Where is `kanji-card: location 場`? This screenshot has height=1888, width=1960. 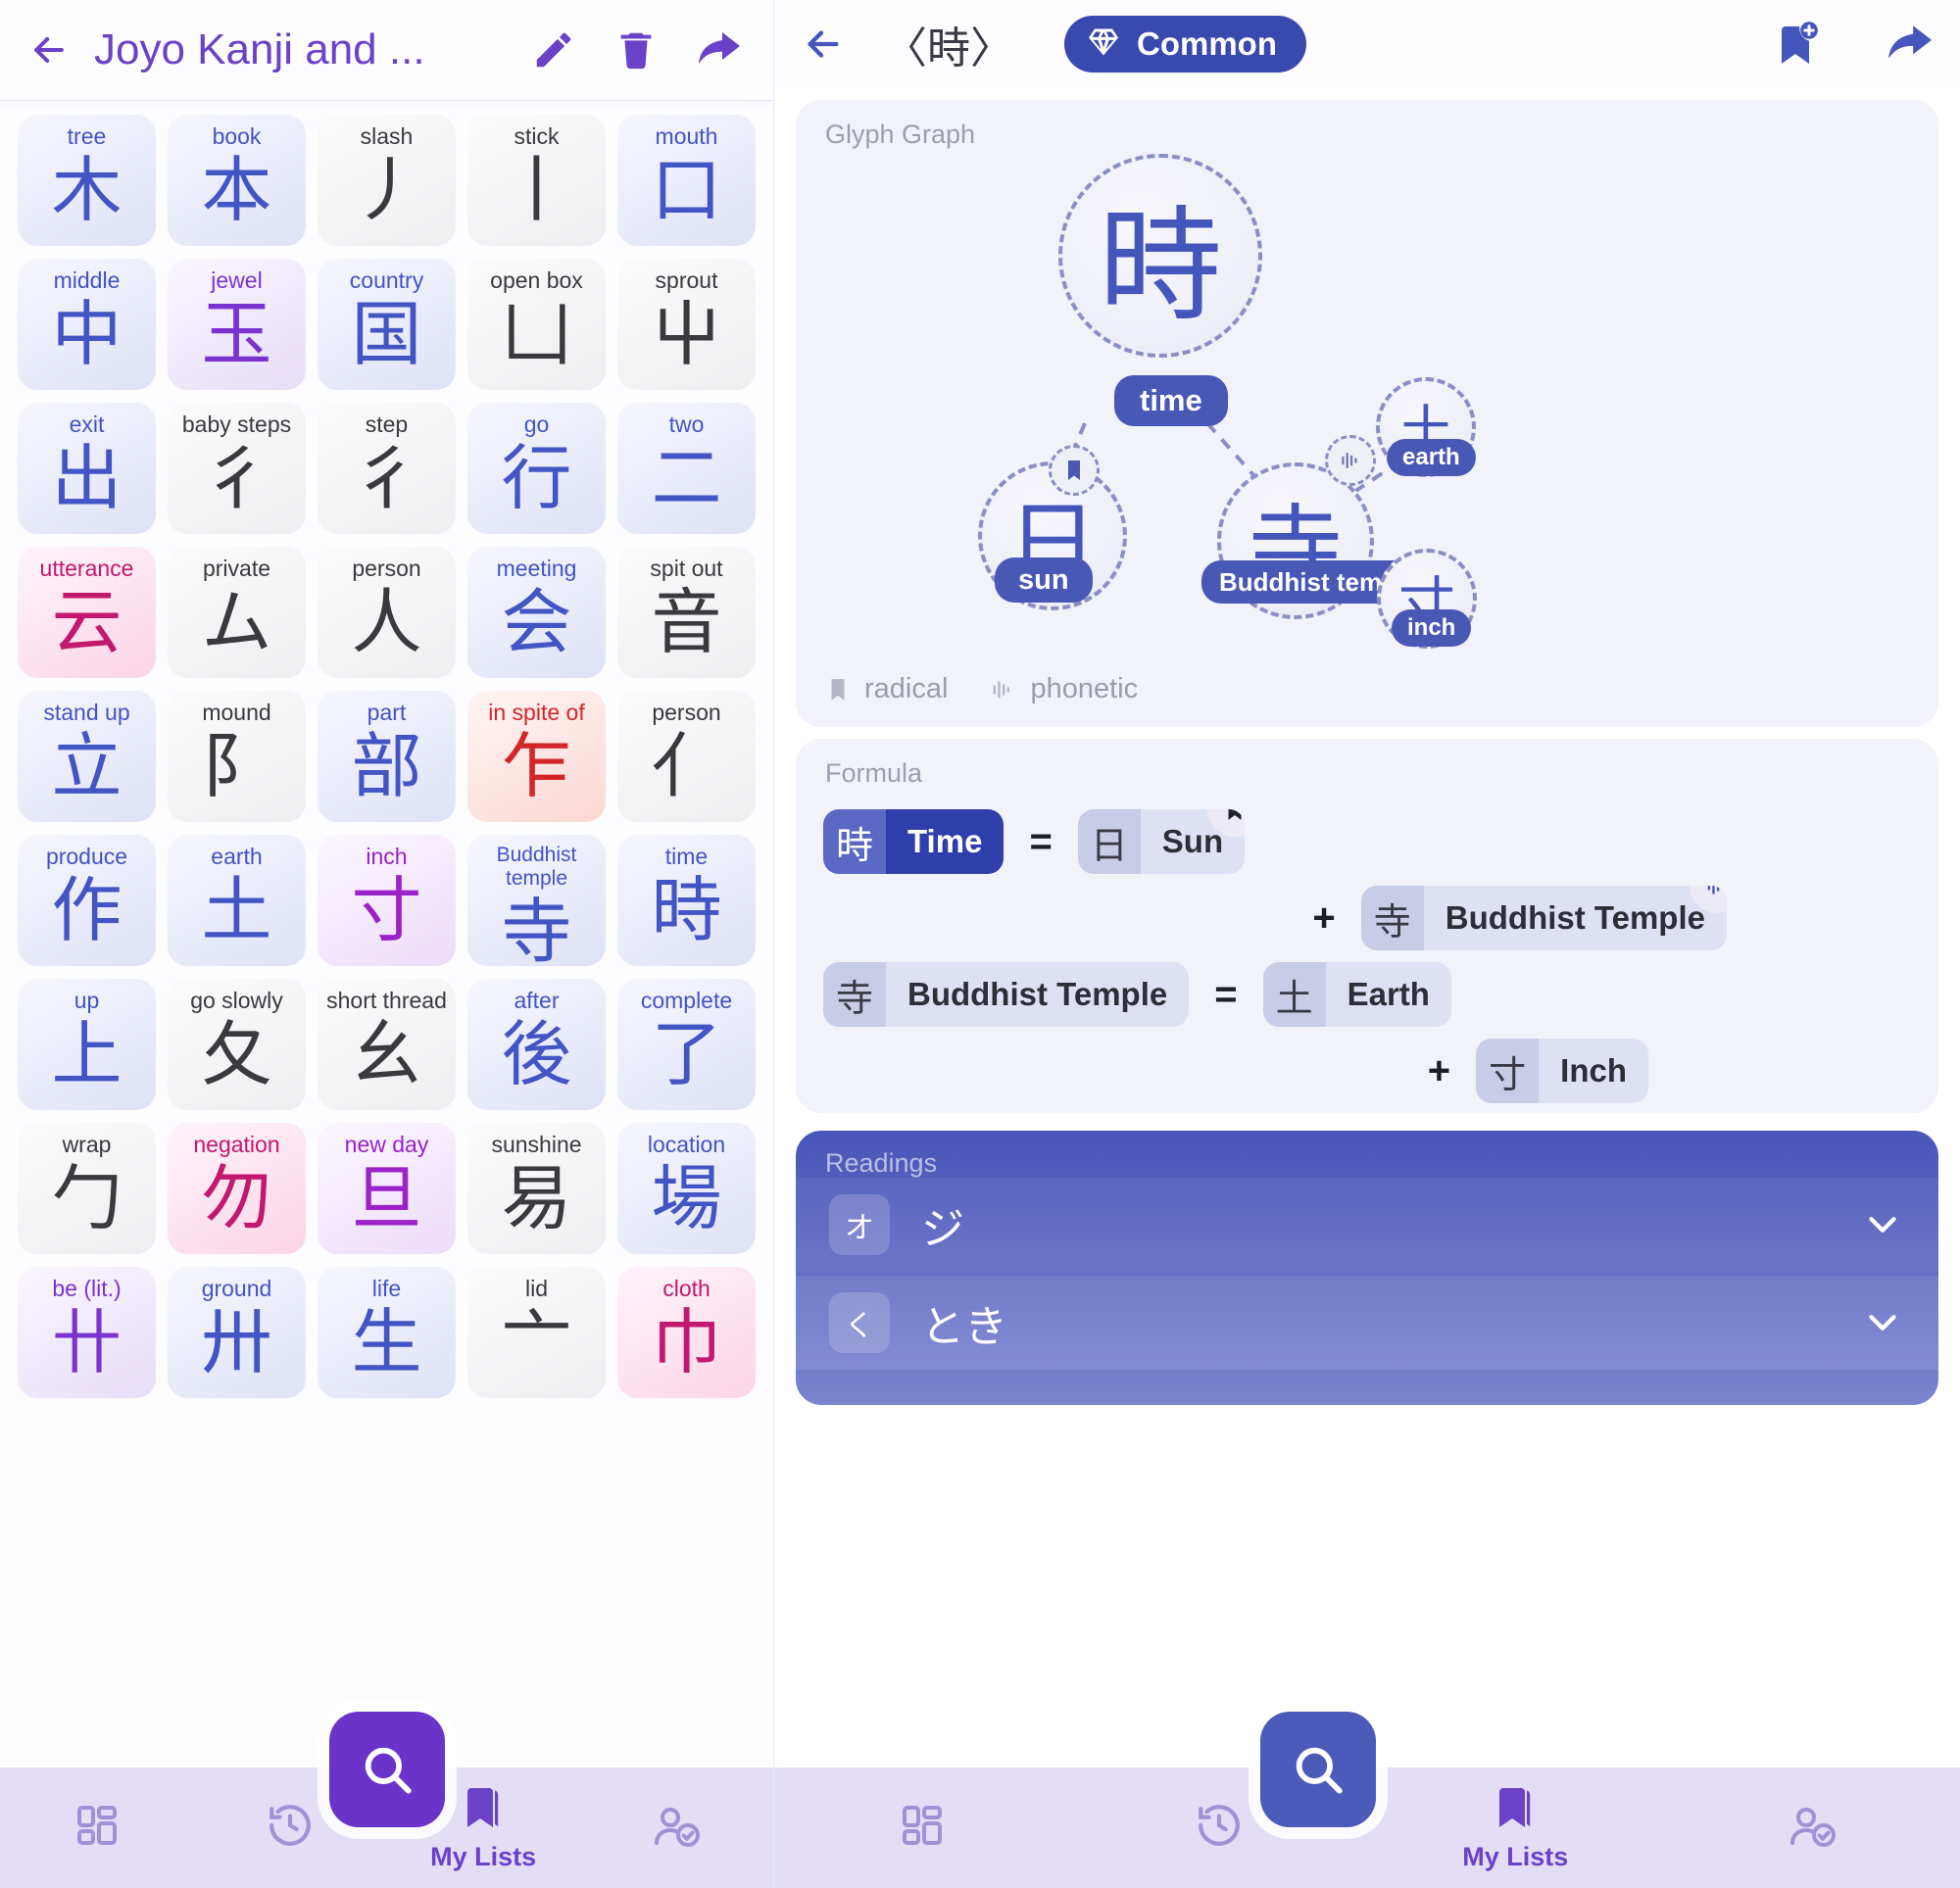
kanji-card: location 場 is located at coordinates (686, 1188).